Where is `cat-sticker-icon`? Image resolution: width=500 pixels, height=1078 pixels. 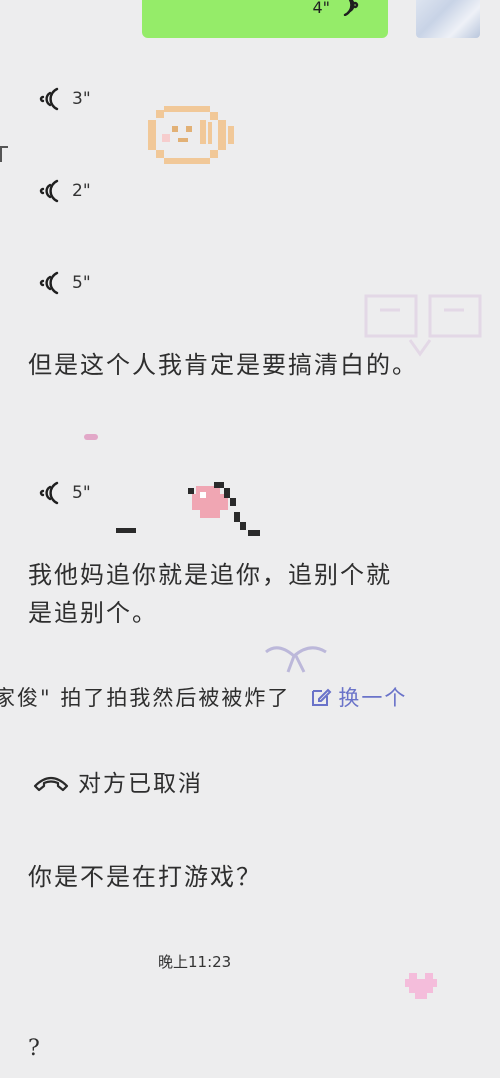
cat-sticker-icon is located at coordinates (191, 135).